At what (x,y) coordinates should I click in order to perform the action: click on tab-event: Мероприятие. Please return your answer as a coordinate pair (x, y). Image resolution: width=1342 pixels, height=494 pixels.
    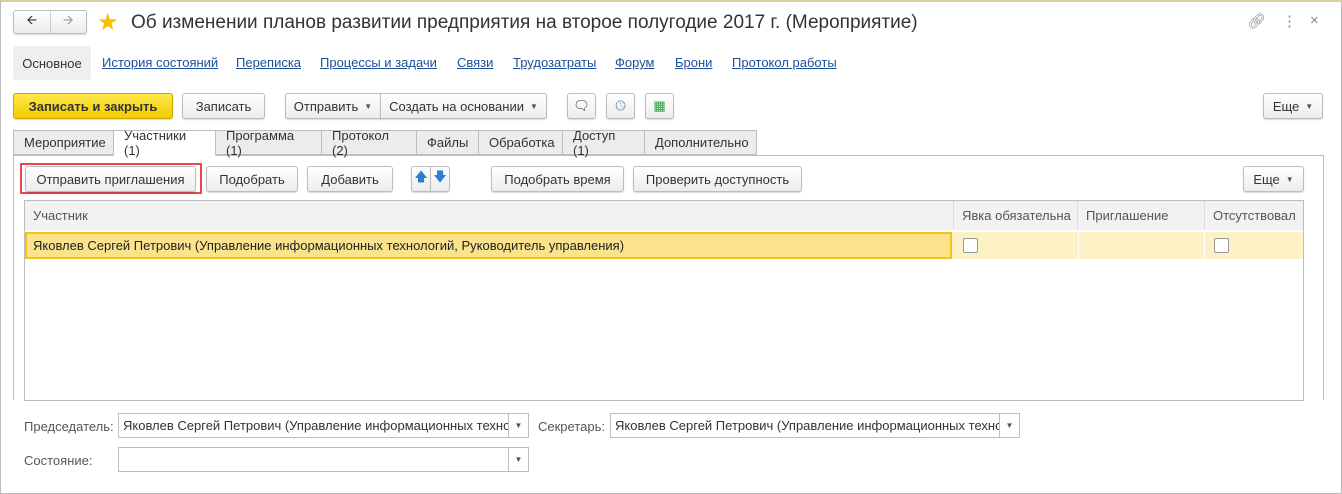
    Looking at the image, I should click on (63, 142).